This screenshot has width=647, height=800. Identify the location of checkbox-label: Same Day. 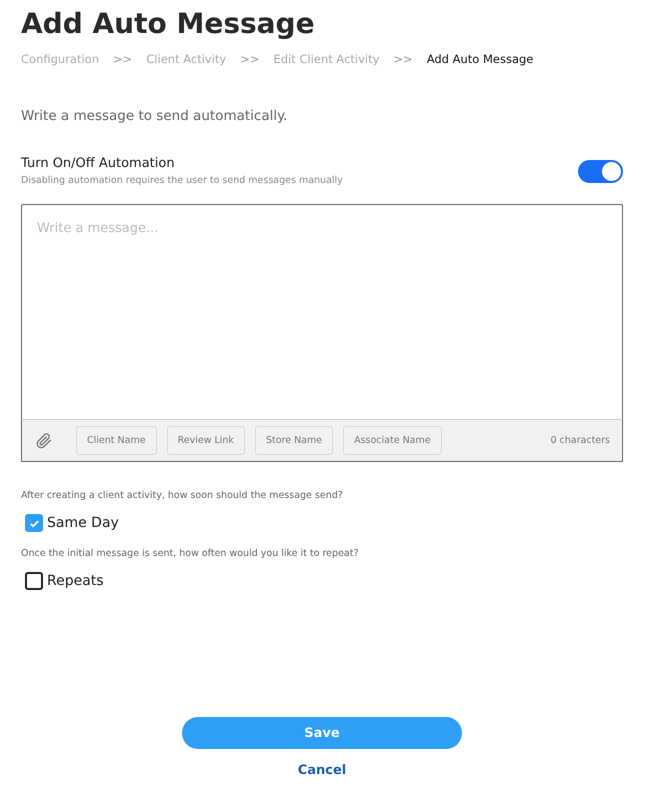
(83, 523).